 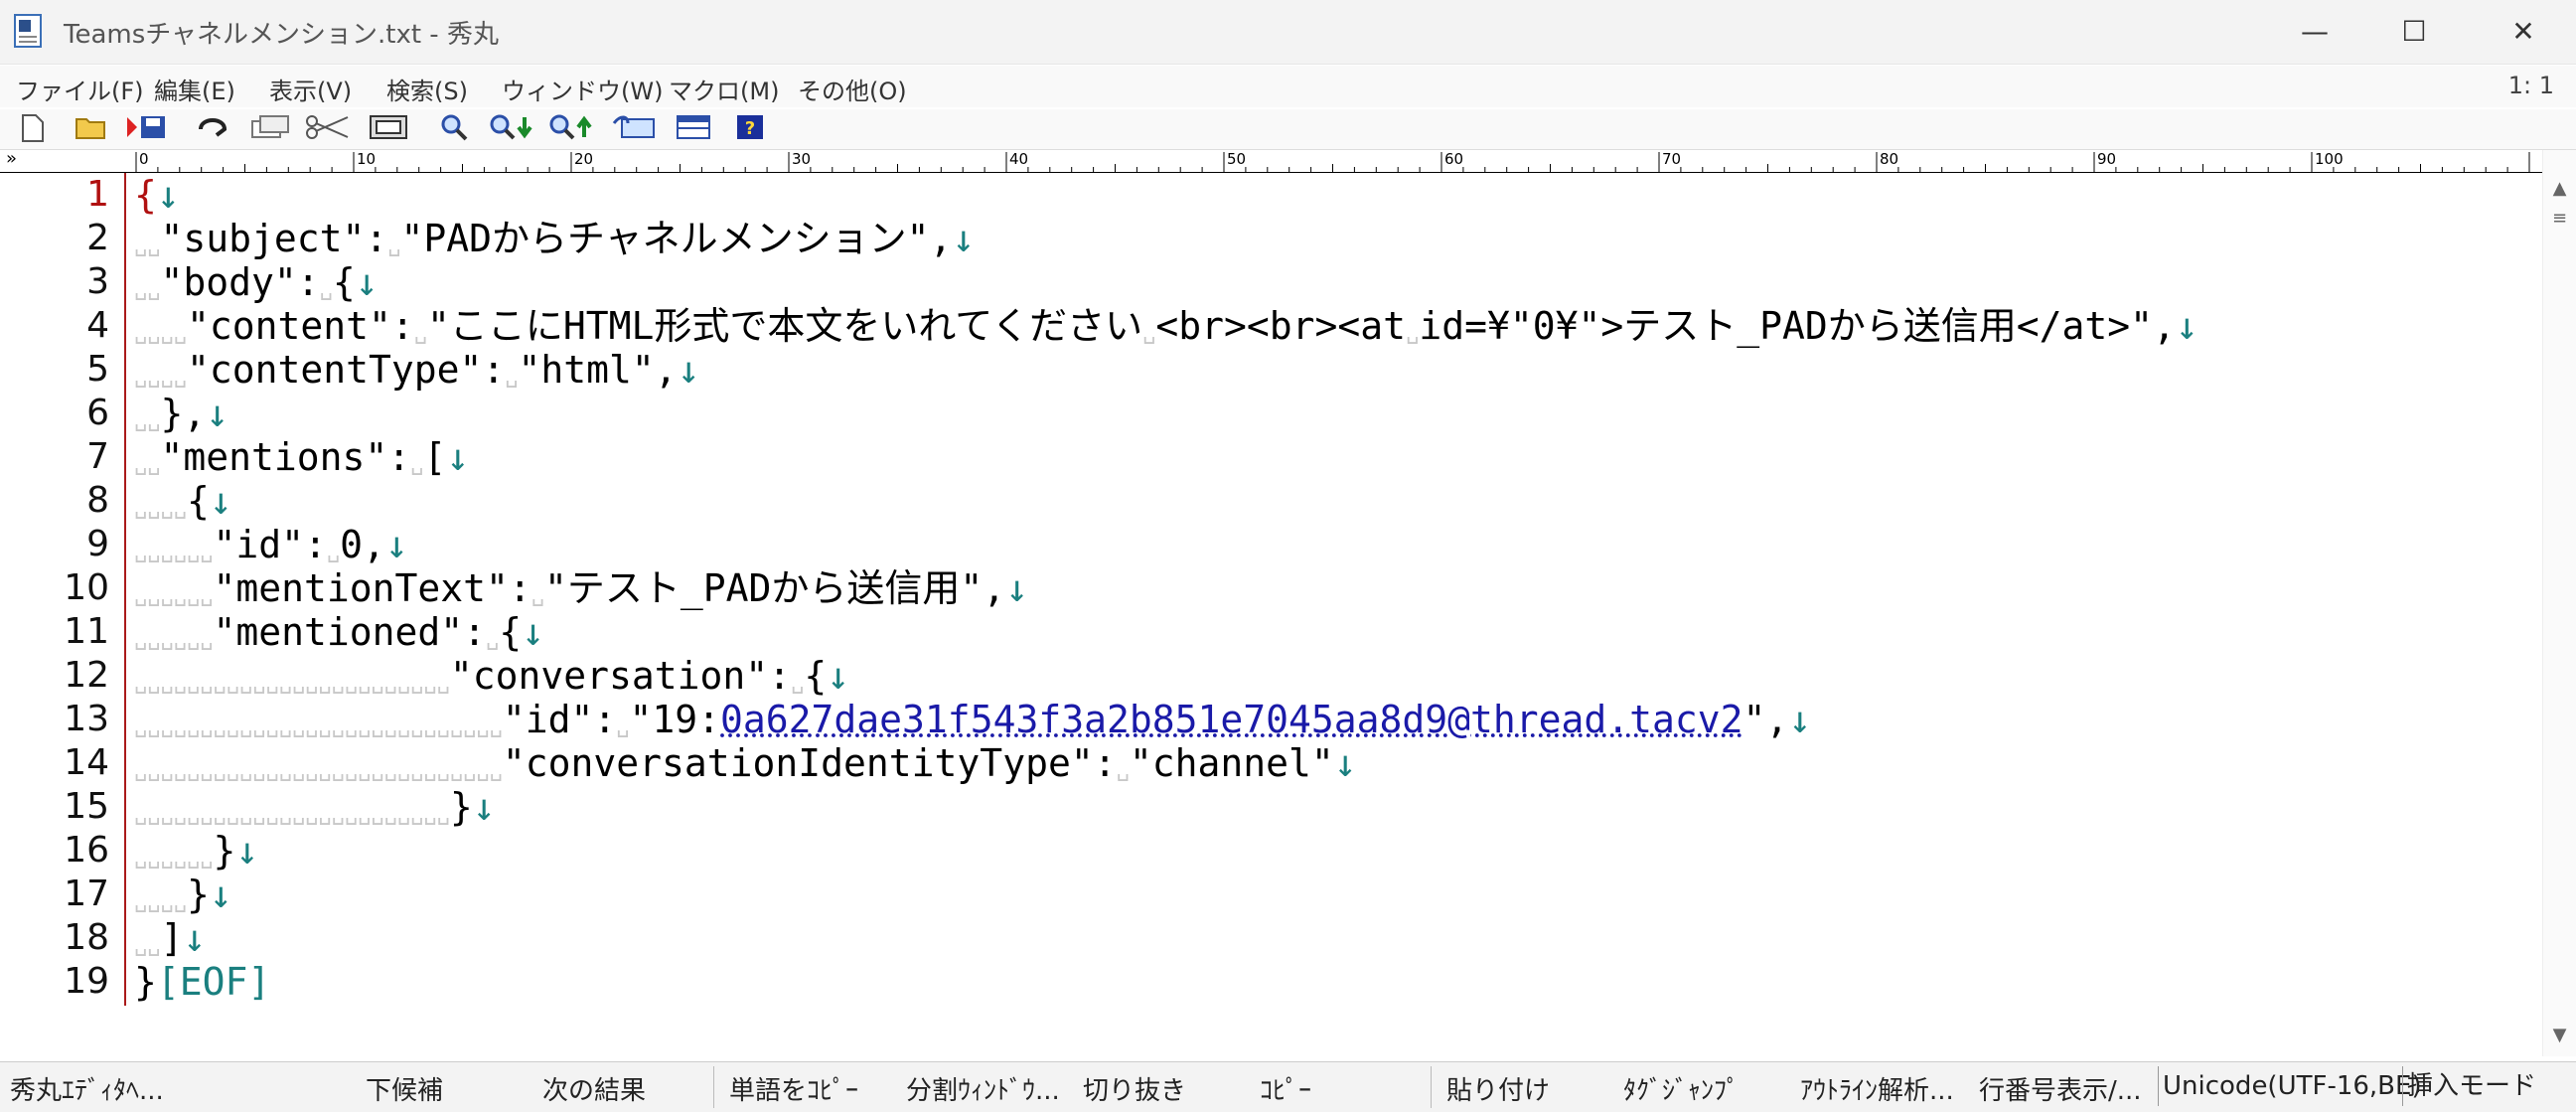 What do you see at coordinates (80, 89) in the screenshot?
I see `menu-file: ファイル(F)` at bounding box center [80, 89].